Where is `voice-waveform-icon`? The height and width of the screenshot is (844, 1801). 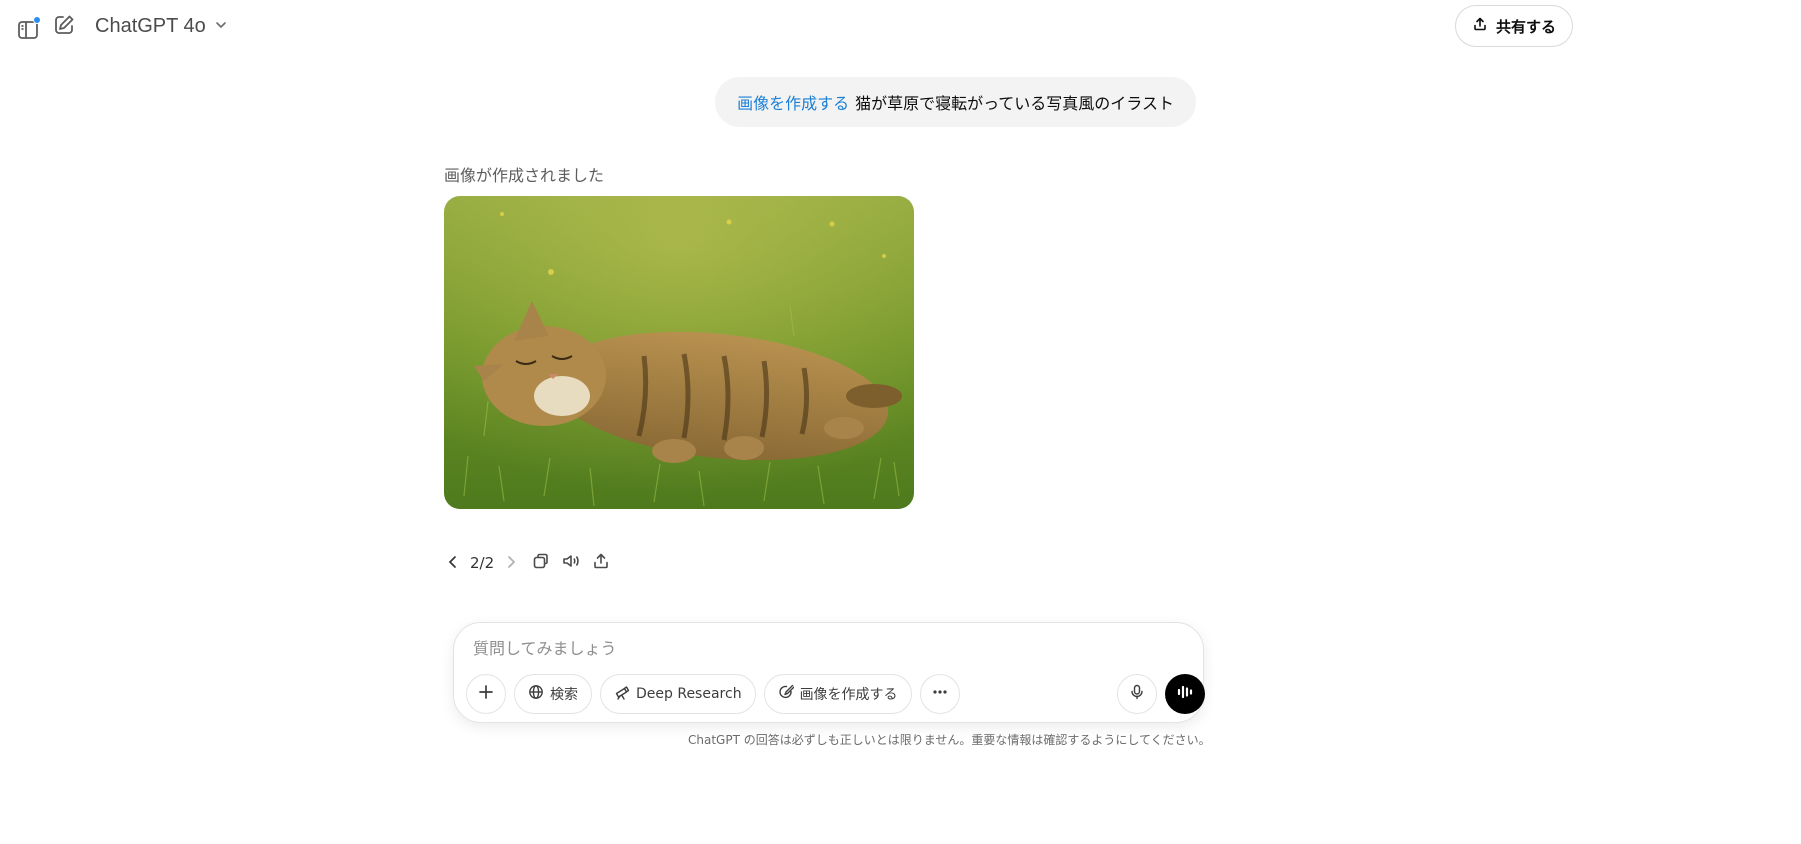
voice-waveform-icon is located at coordinates (1185, 694).